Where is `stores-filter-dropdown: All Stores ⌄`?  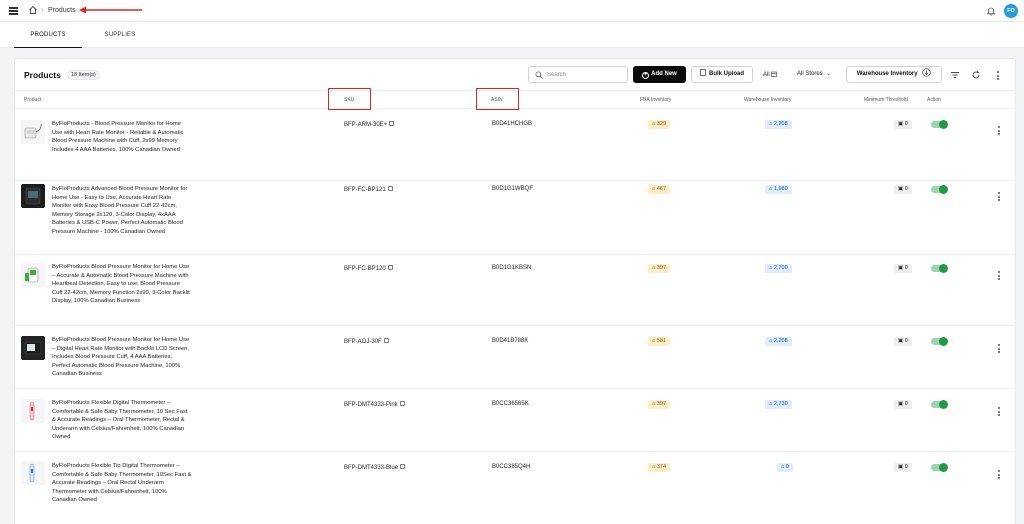
stores-filter-dropdown: All Stores ⌄ is located at coordinates (814, 74).